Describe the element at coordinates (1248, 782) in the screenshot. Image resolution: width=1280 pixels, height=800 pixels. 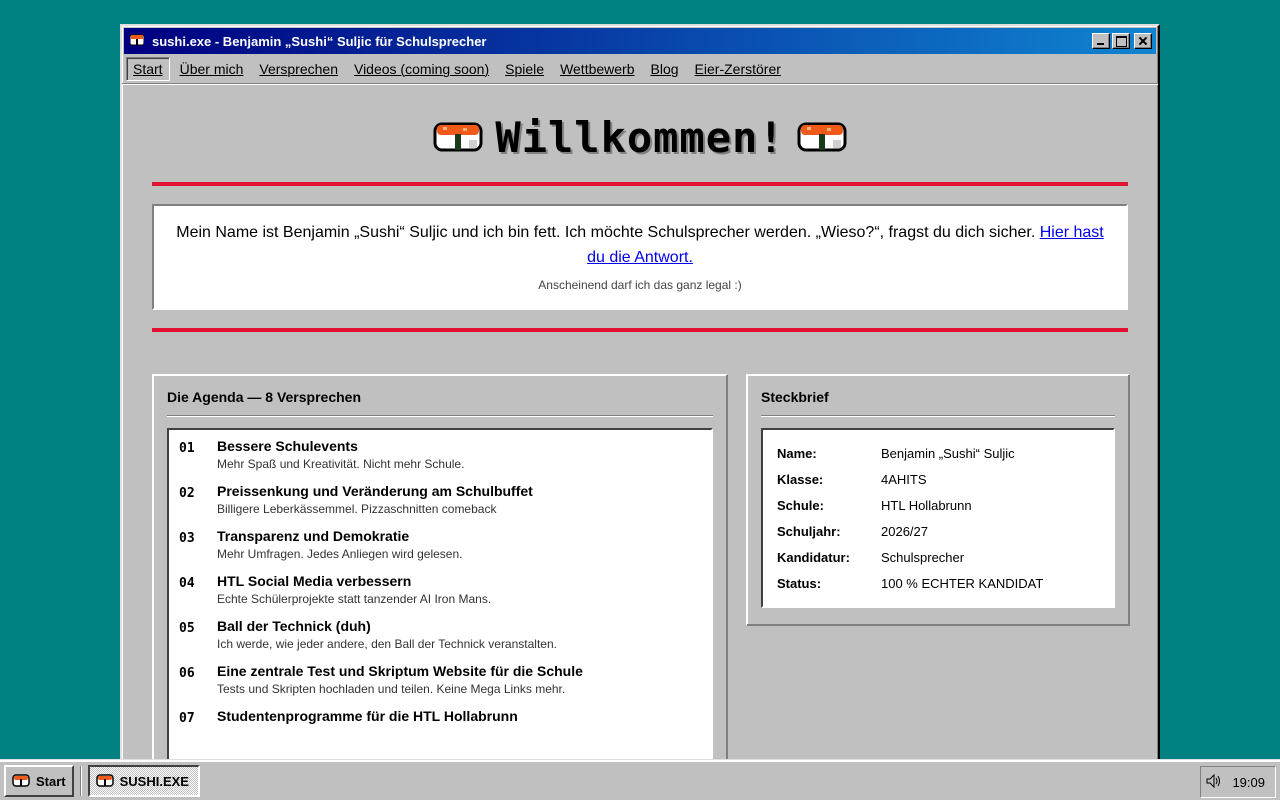
I see `clock: 19:09` at that location.